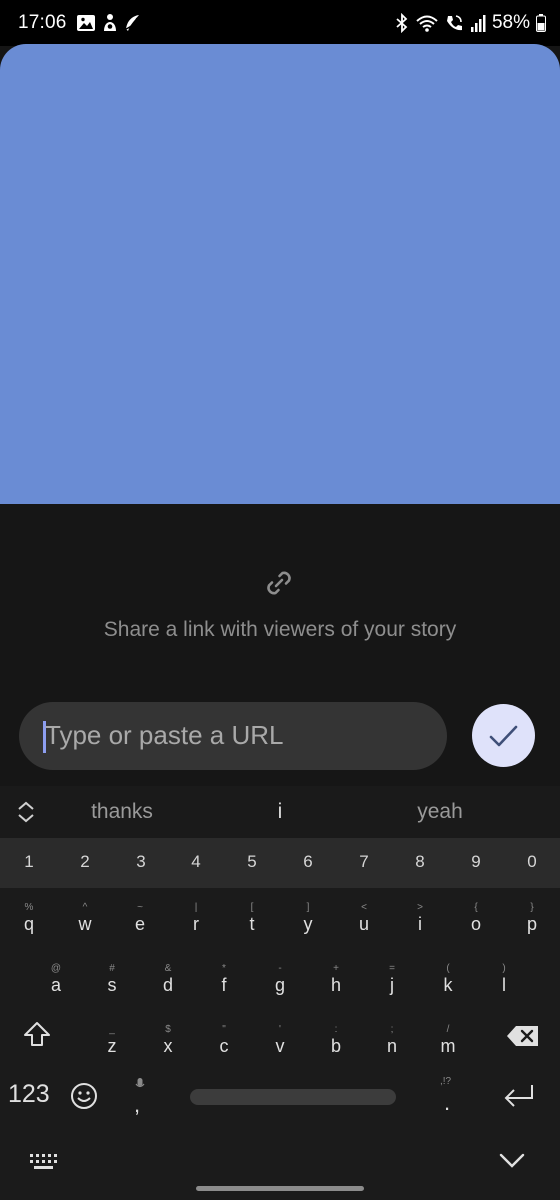 The image size is (560, 1200). Describe the element at coordinates (86, 23) in the screenshot. I see `gallery-icon` at that location.